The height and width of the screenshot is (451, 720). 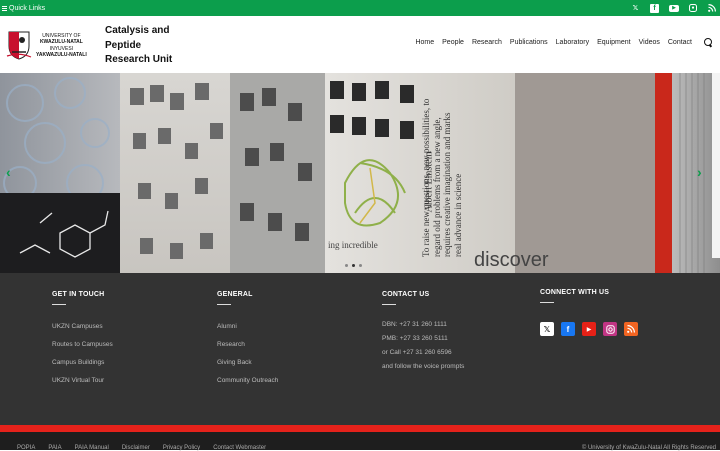 What do you see at coordinates (572, 42) in the screenshot?
I see `nav-laboratory: Laboratory` at bounding box center [572, 42].